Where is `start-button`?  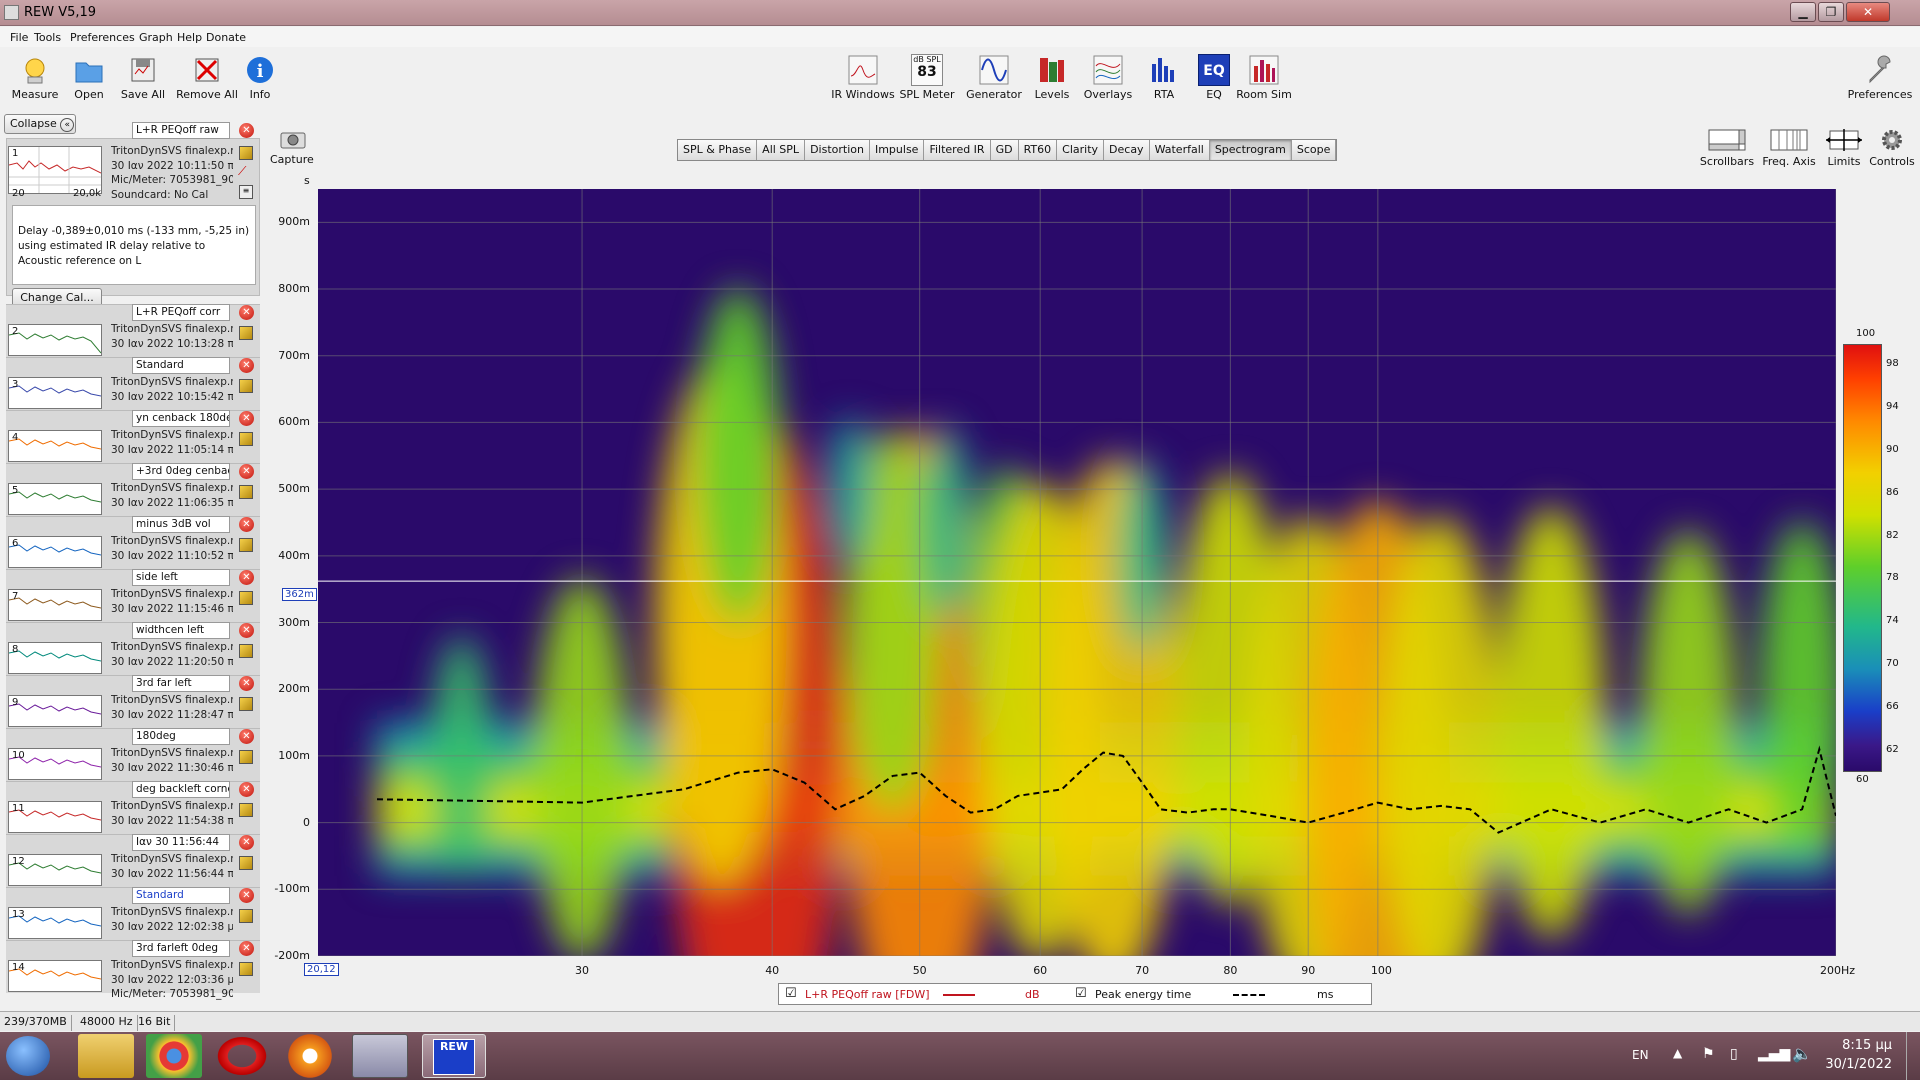
start-button is located at coordinates (28, 1056).